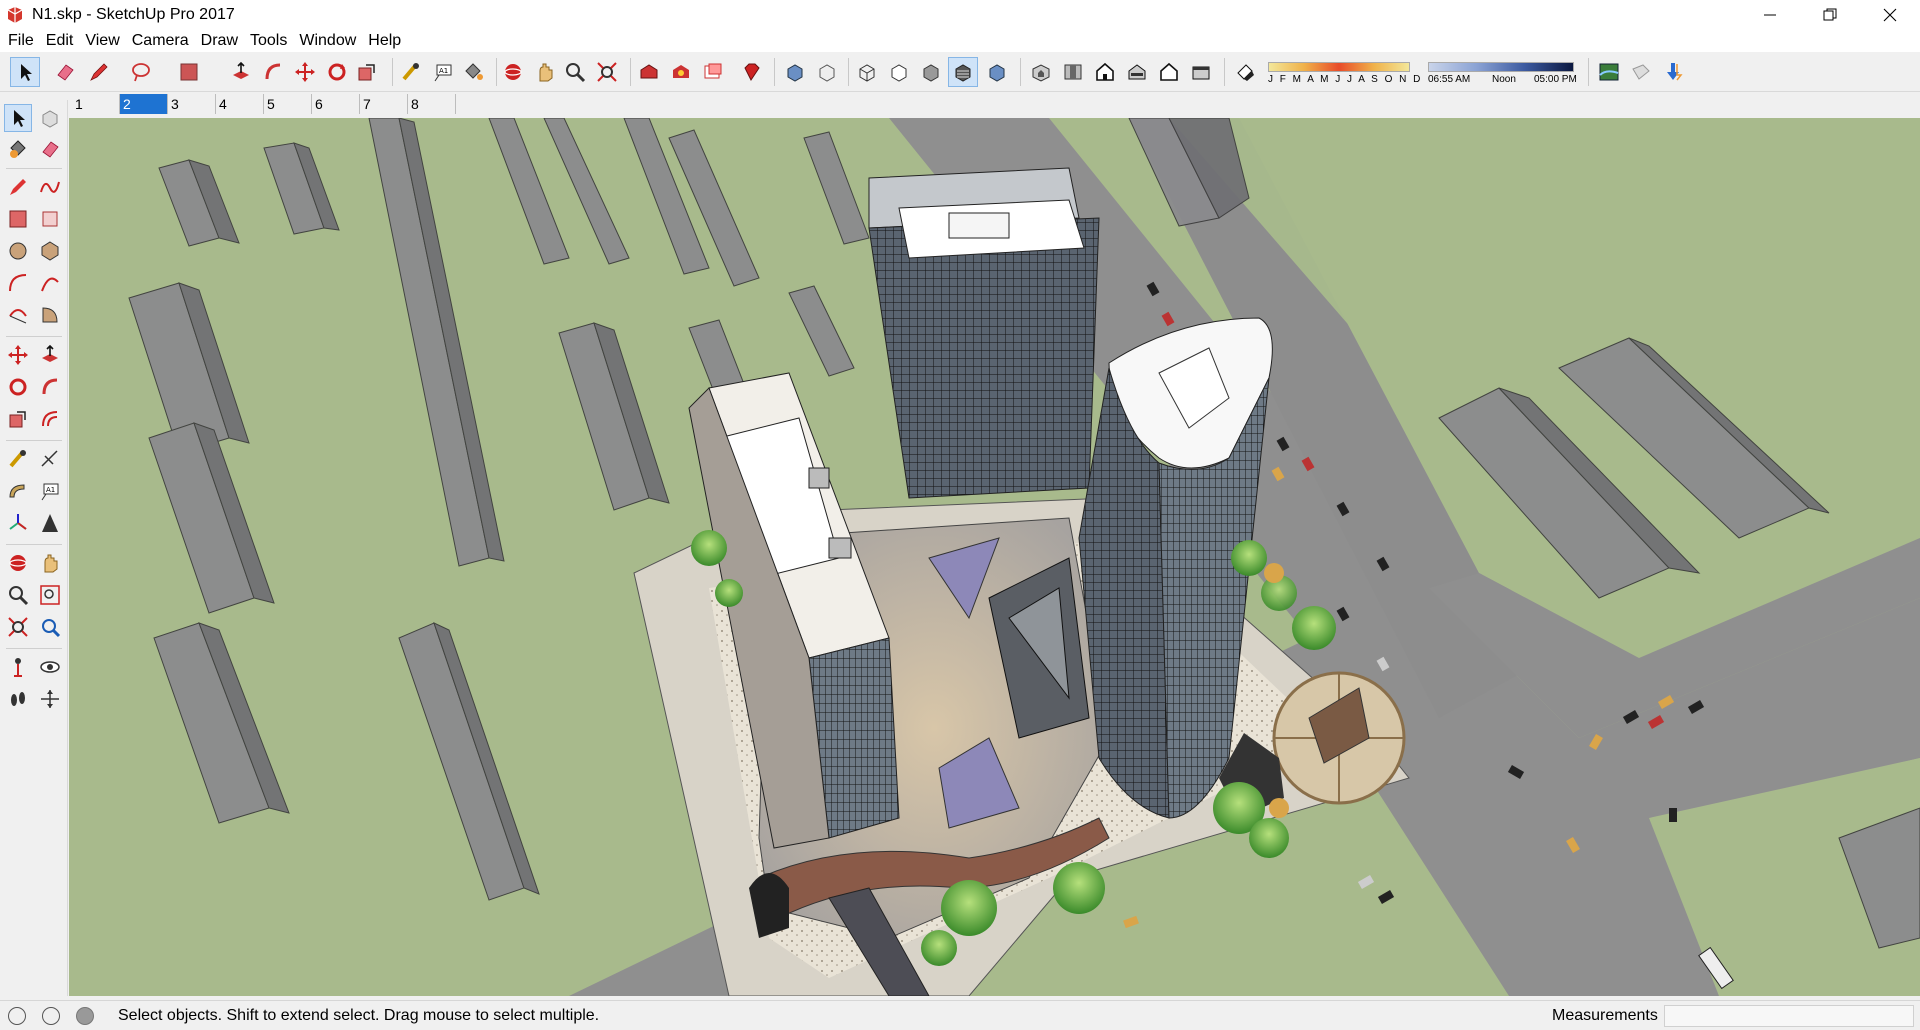 This screenshot has width=1920, height=1030. I want to click on scene-tab-3: 3, so click(192, 104).